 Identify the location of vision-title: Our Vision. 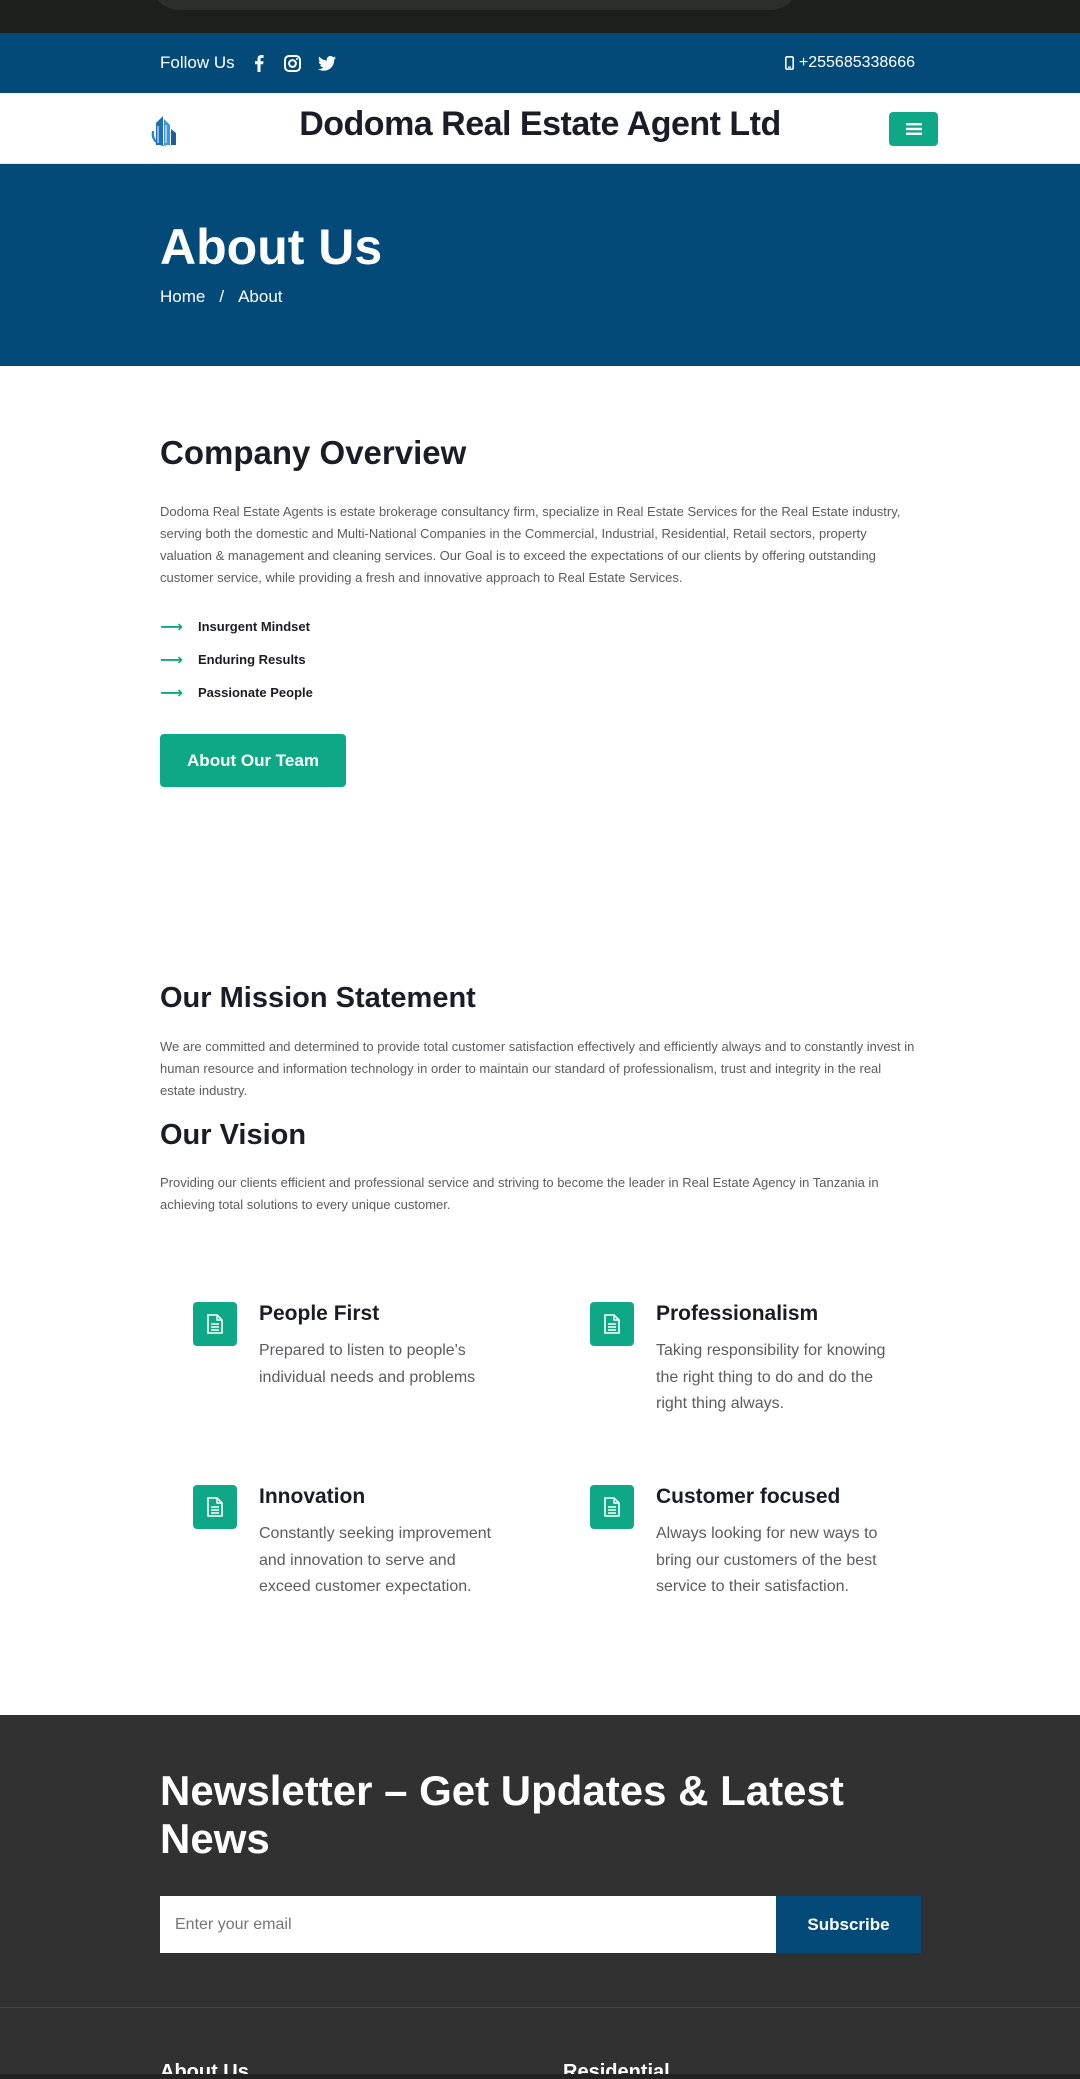
(233, 1135).